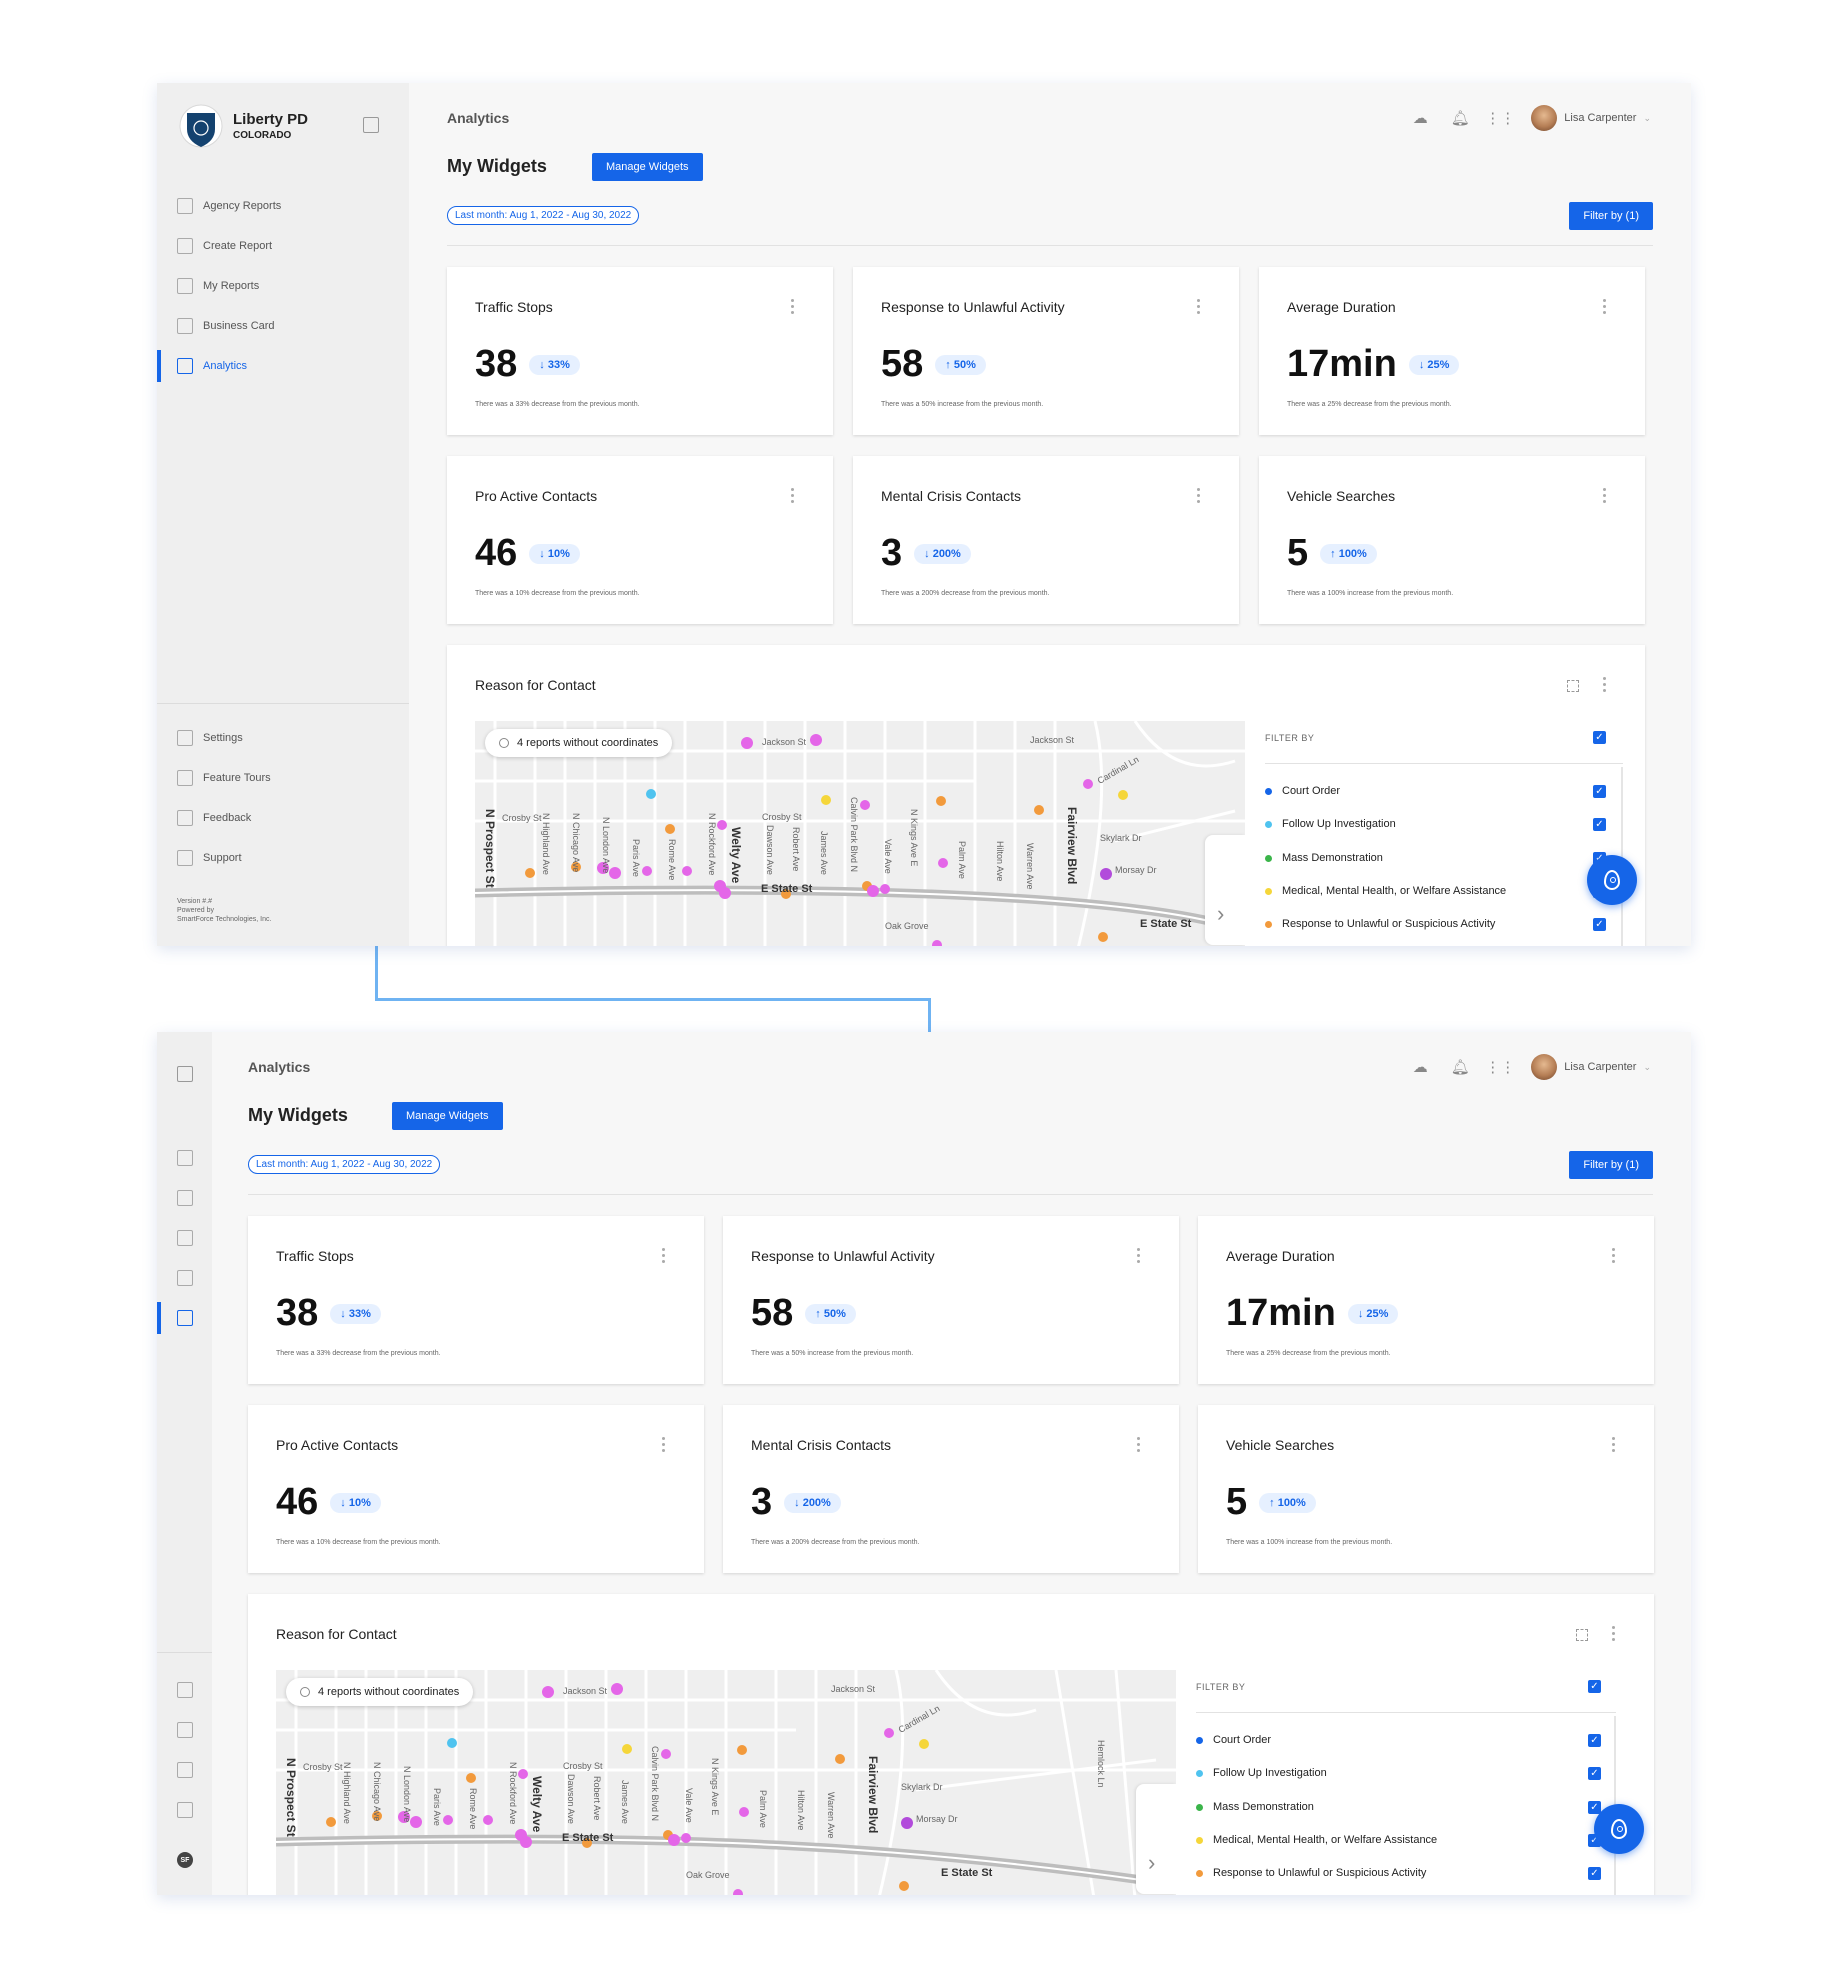 The width and height of the screenshot is (1848, 1976). What do you see at coordinates (185, 1074) in the screenshot?
I see `expand-sidebar-icon` at bounding box center [185, 1074].